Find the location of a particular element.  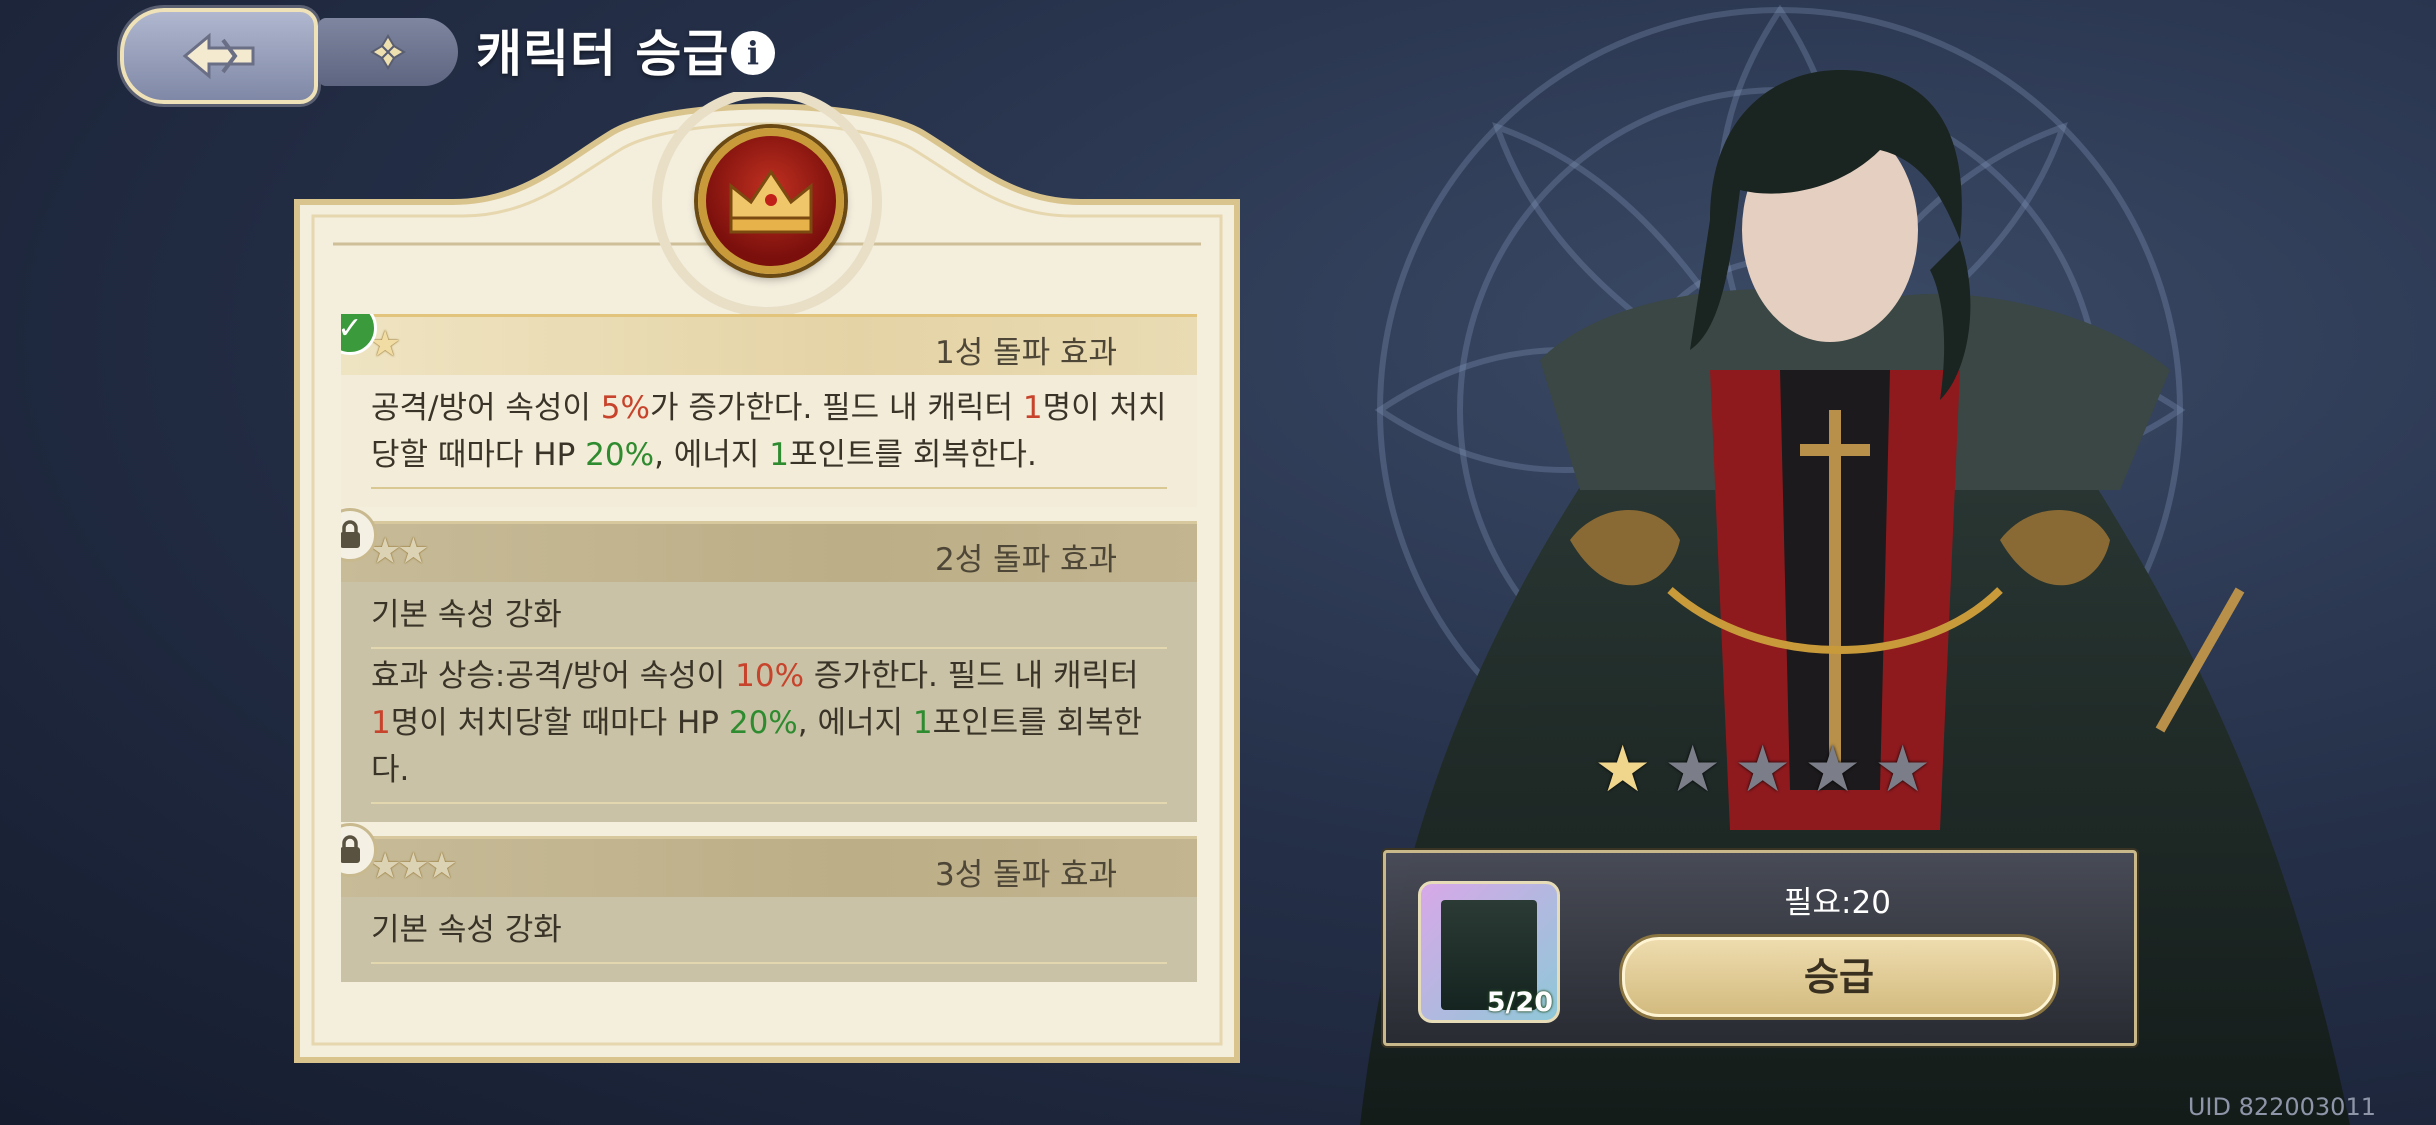

text-run: 공격/방어 속성이 is located at coordinates (486, 408).